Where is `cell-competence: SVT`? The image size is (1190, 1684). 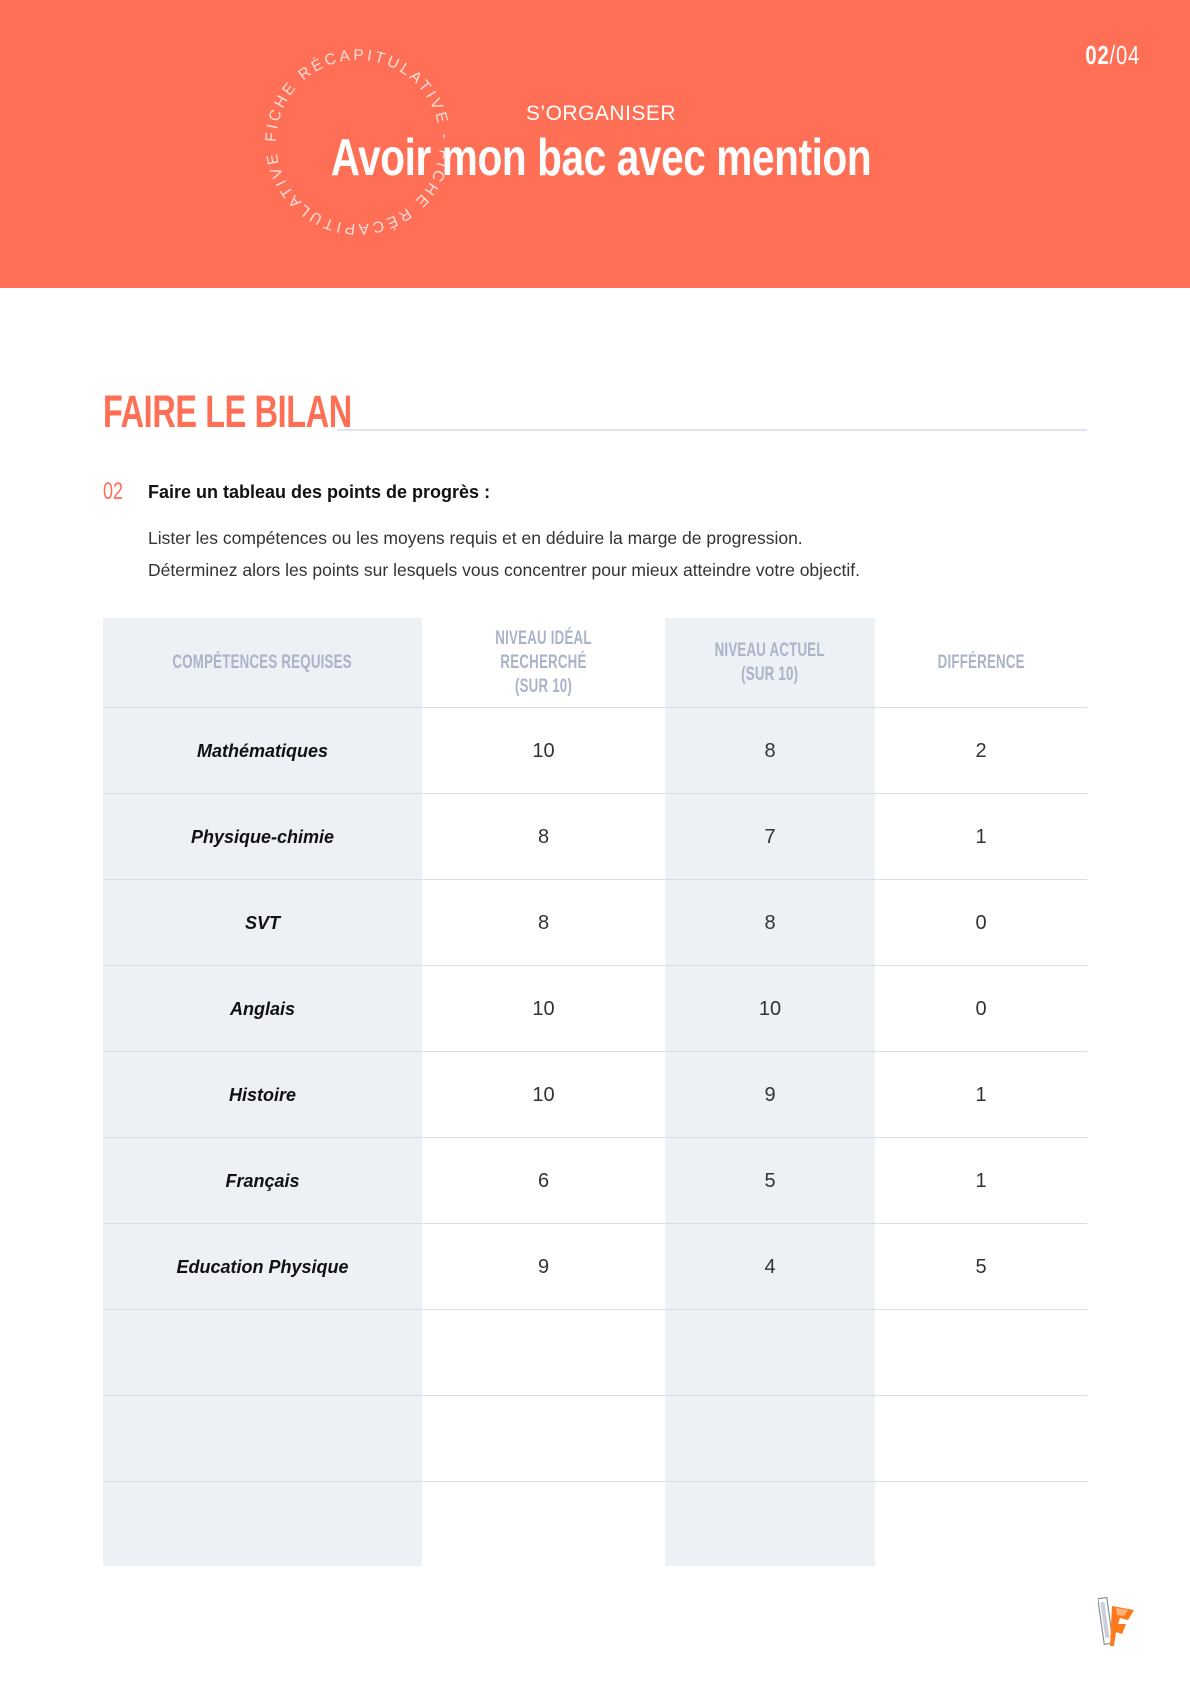
cell-competence: SVT is located at coordinates (262, 923).